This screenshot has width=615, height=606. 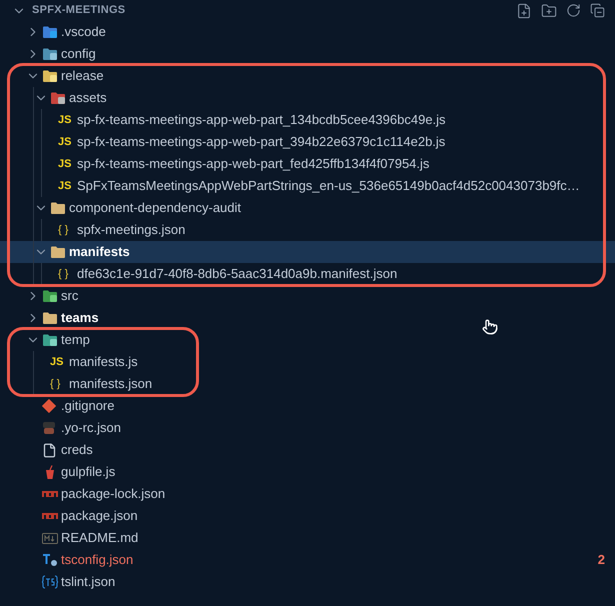 I want to click on file-row: package-lock.json, so click(x=307, y=494).